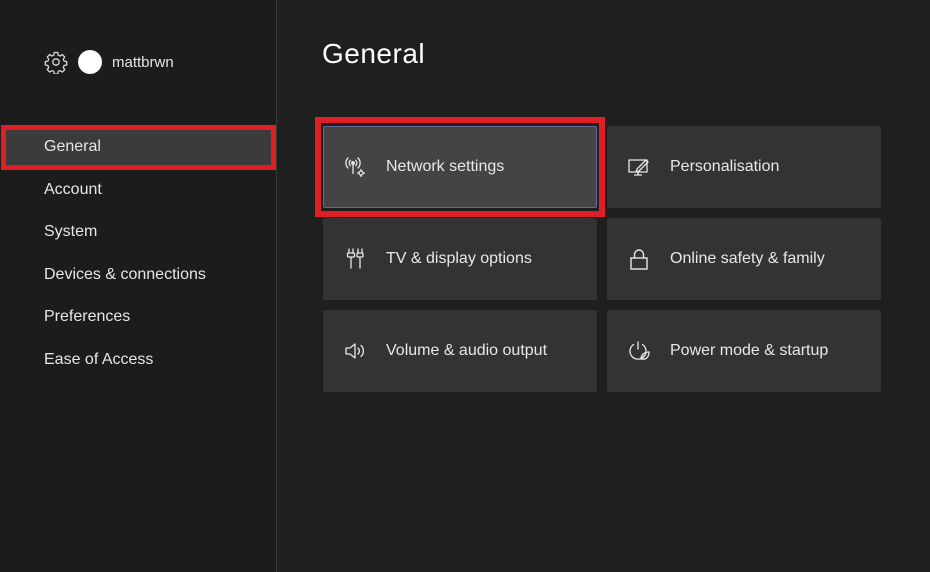  What do you see at coordinates (138, 317) in the screenshot?
I see `sidebar-item-preferences: Preferences` at bounding box center [138, 317].